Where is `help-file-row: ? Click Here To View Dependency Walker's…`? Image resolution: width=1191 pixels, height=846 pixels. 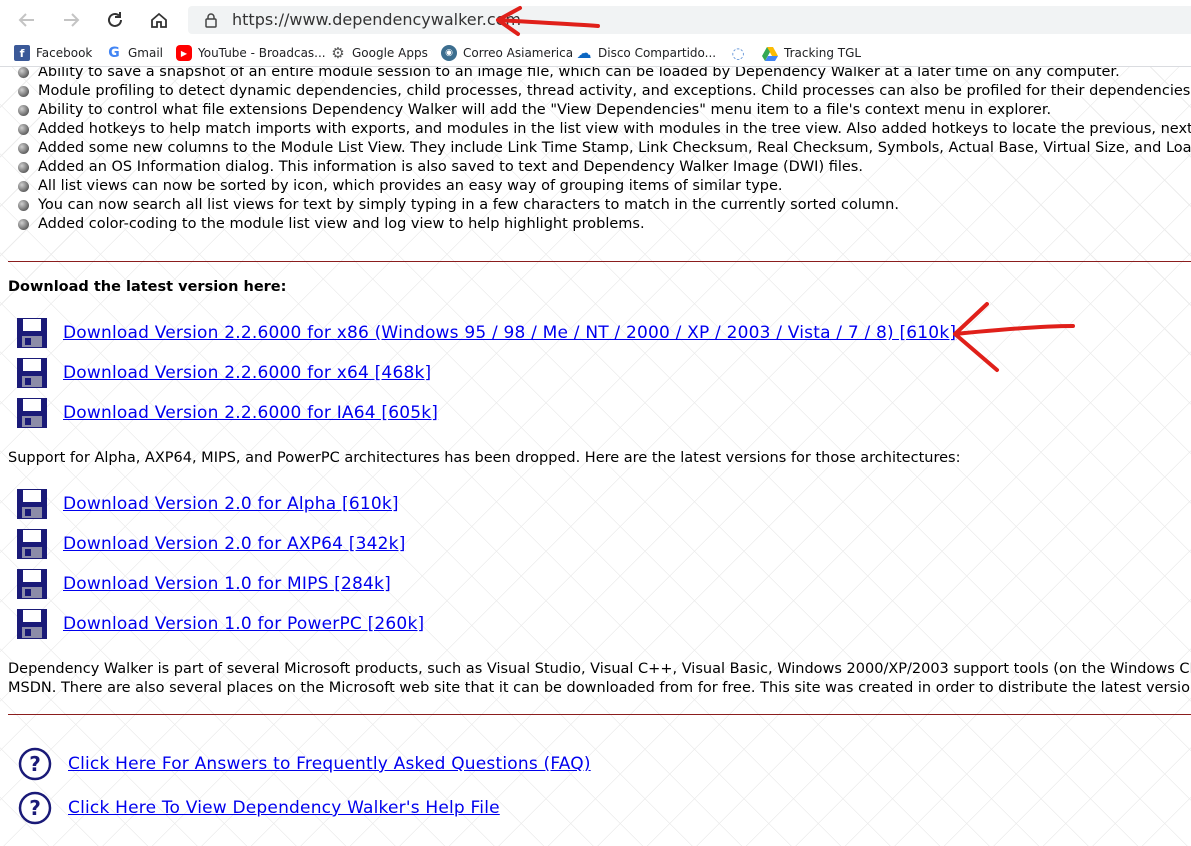 help-file-row: ? Click Here To View Dependency Walker's… is located at coordinates (259, 808).